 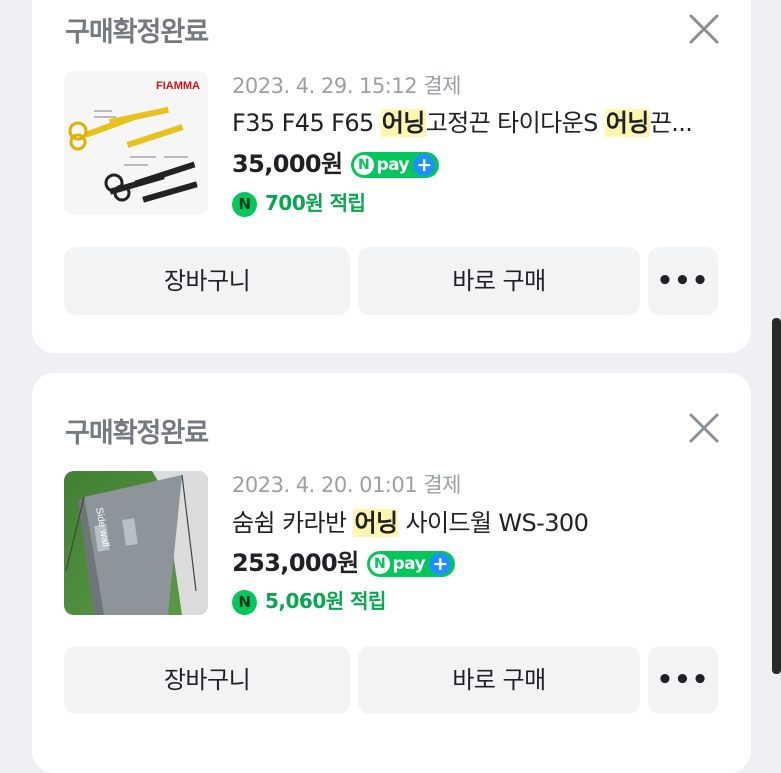 What do you see at coordinates (493, 523) in the screenshot?
I see `title-part: 사이드월 WS-300` at bounding box center [493, 523].